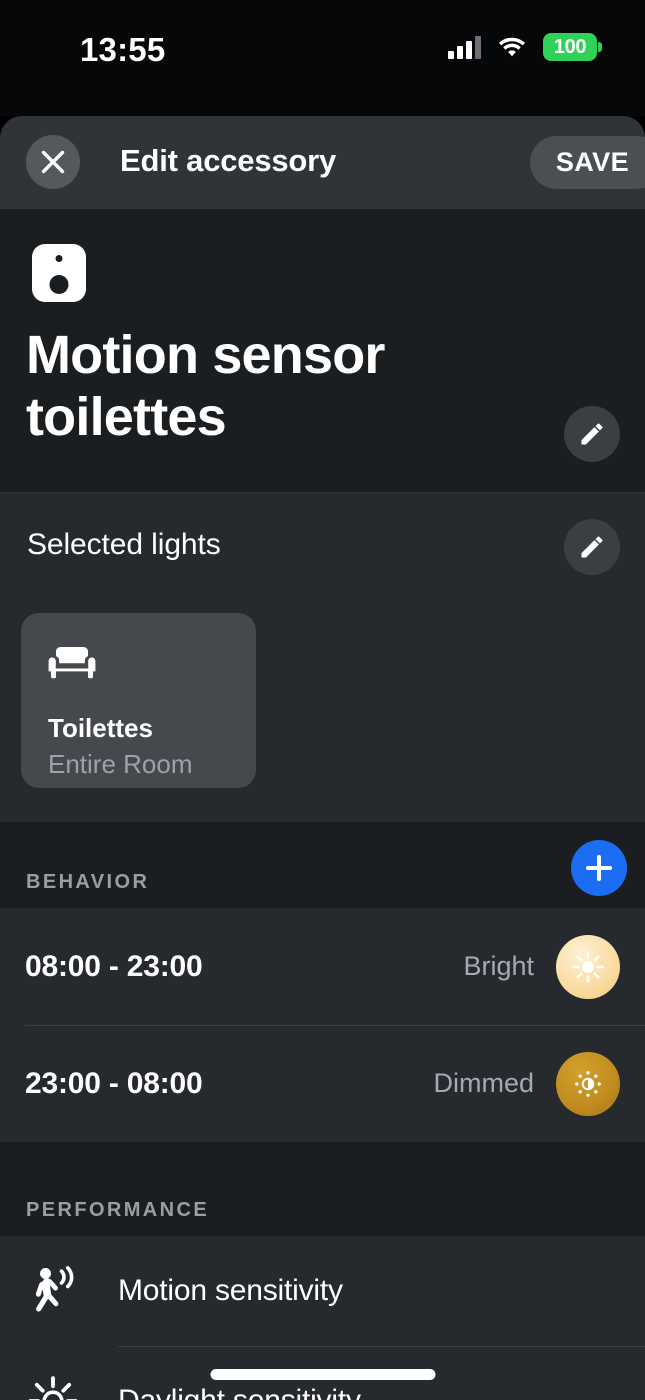  What do you see at coordinates (124, 544) in the screenshot?
I see `selected-lights-heading: Selected lights` at bounding box center [124, 544].